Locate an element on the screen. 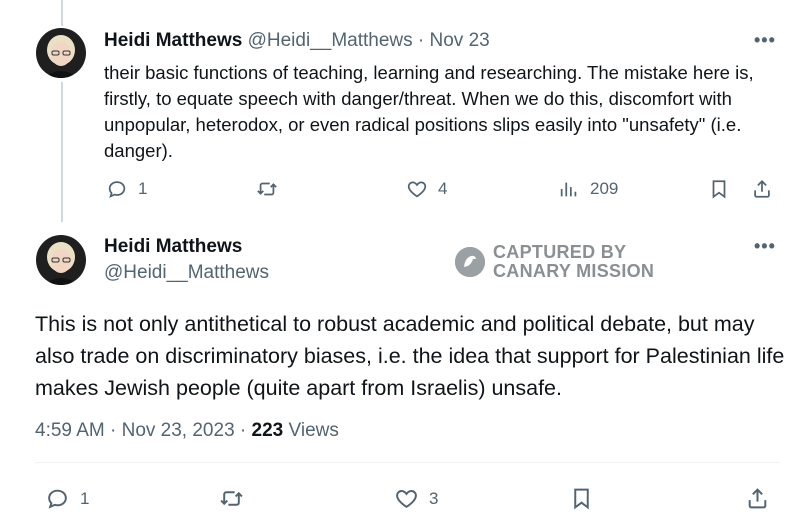  tweet-date: Nov 23 is located at coordinates (460, 40).